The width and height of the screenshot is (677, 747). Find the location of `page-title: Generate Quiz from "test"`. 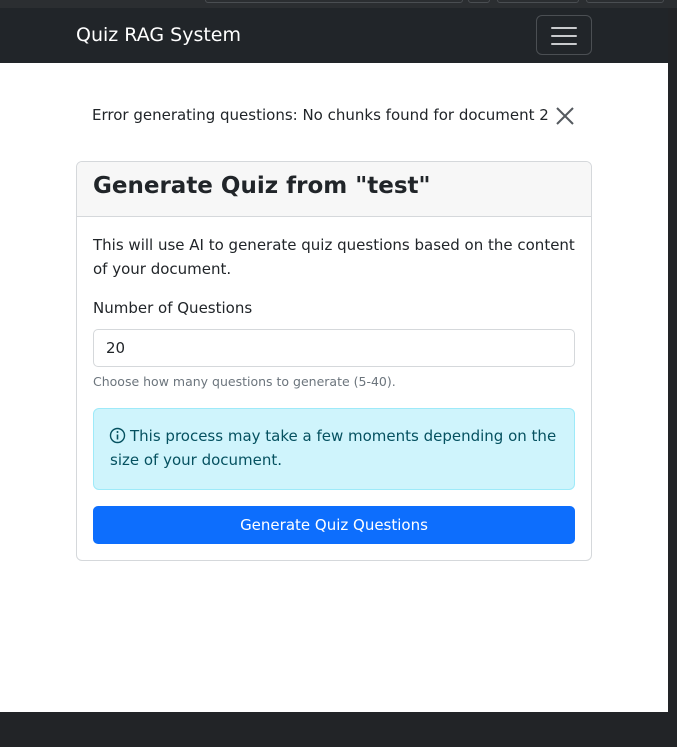

page-title: Generate Quiz from "test" is located at coordinates (262, 186).